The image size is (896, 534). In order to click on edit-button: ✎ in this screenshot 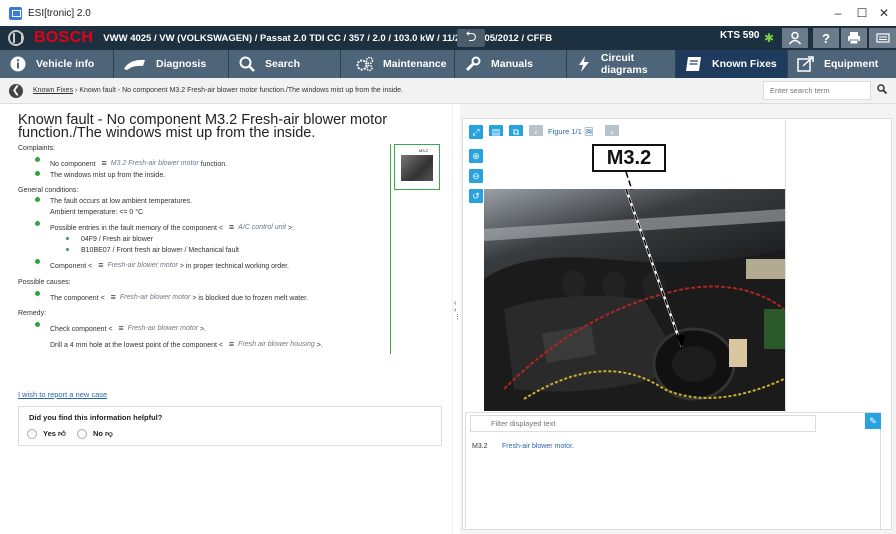, I will do `click(873, 421)`.